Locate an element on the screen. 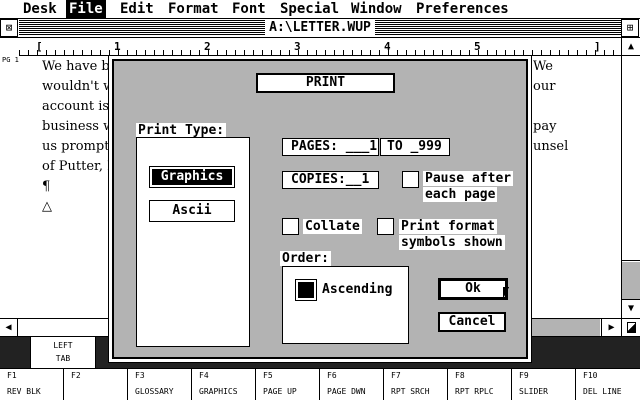 This screenshot has width=640, height=400. print-type-panel: Graphics Ascii is located at coordinates (193, 242).